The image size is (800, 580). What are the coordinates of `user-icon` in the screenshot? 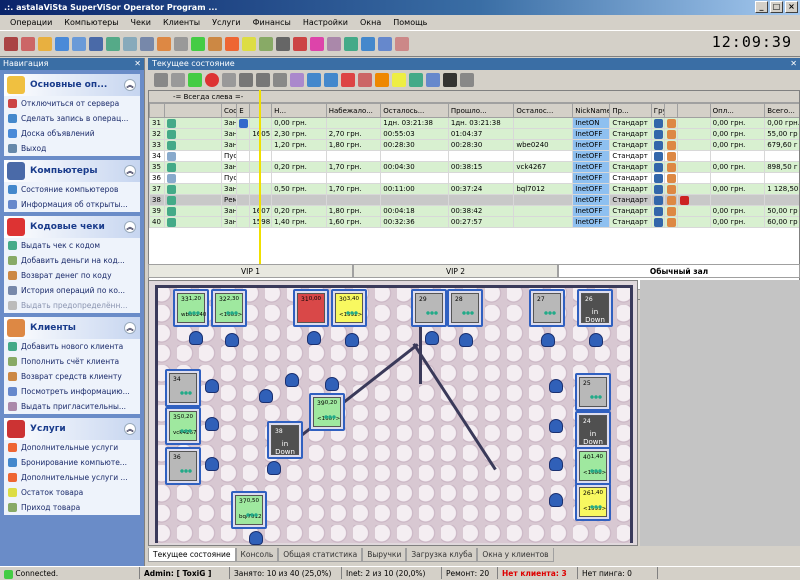 It's located at (164, 44).